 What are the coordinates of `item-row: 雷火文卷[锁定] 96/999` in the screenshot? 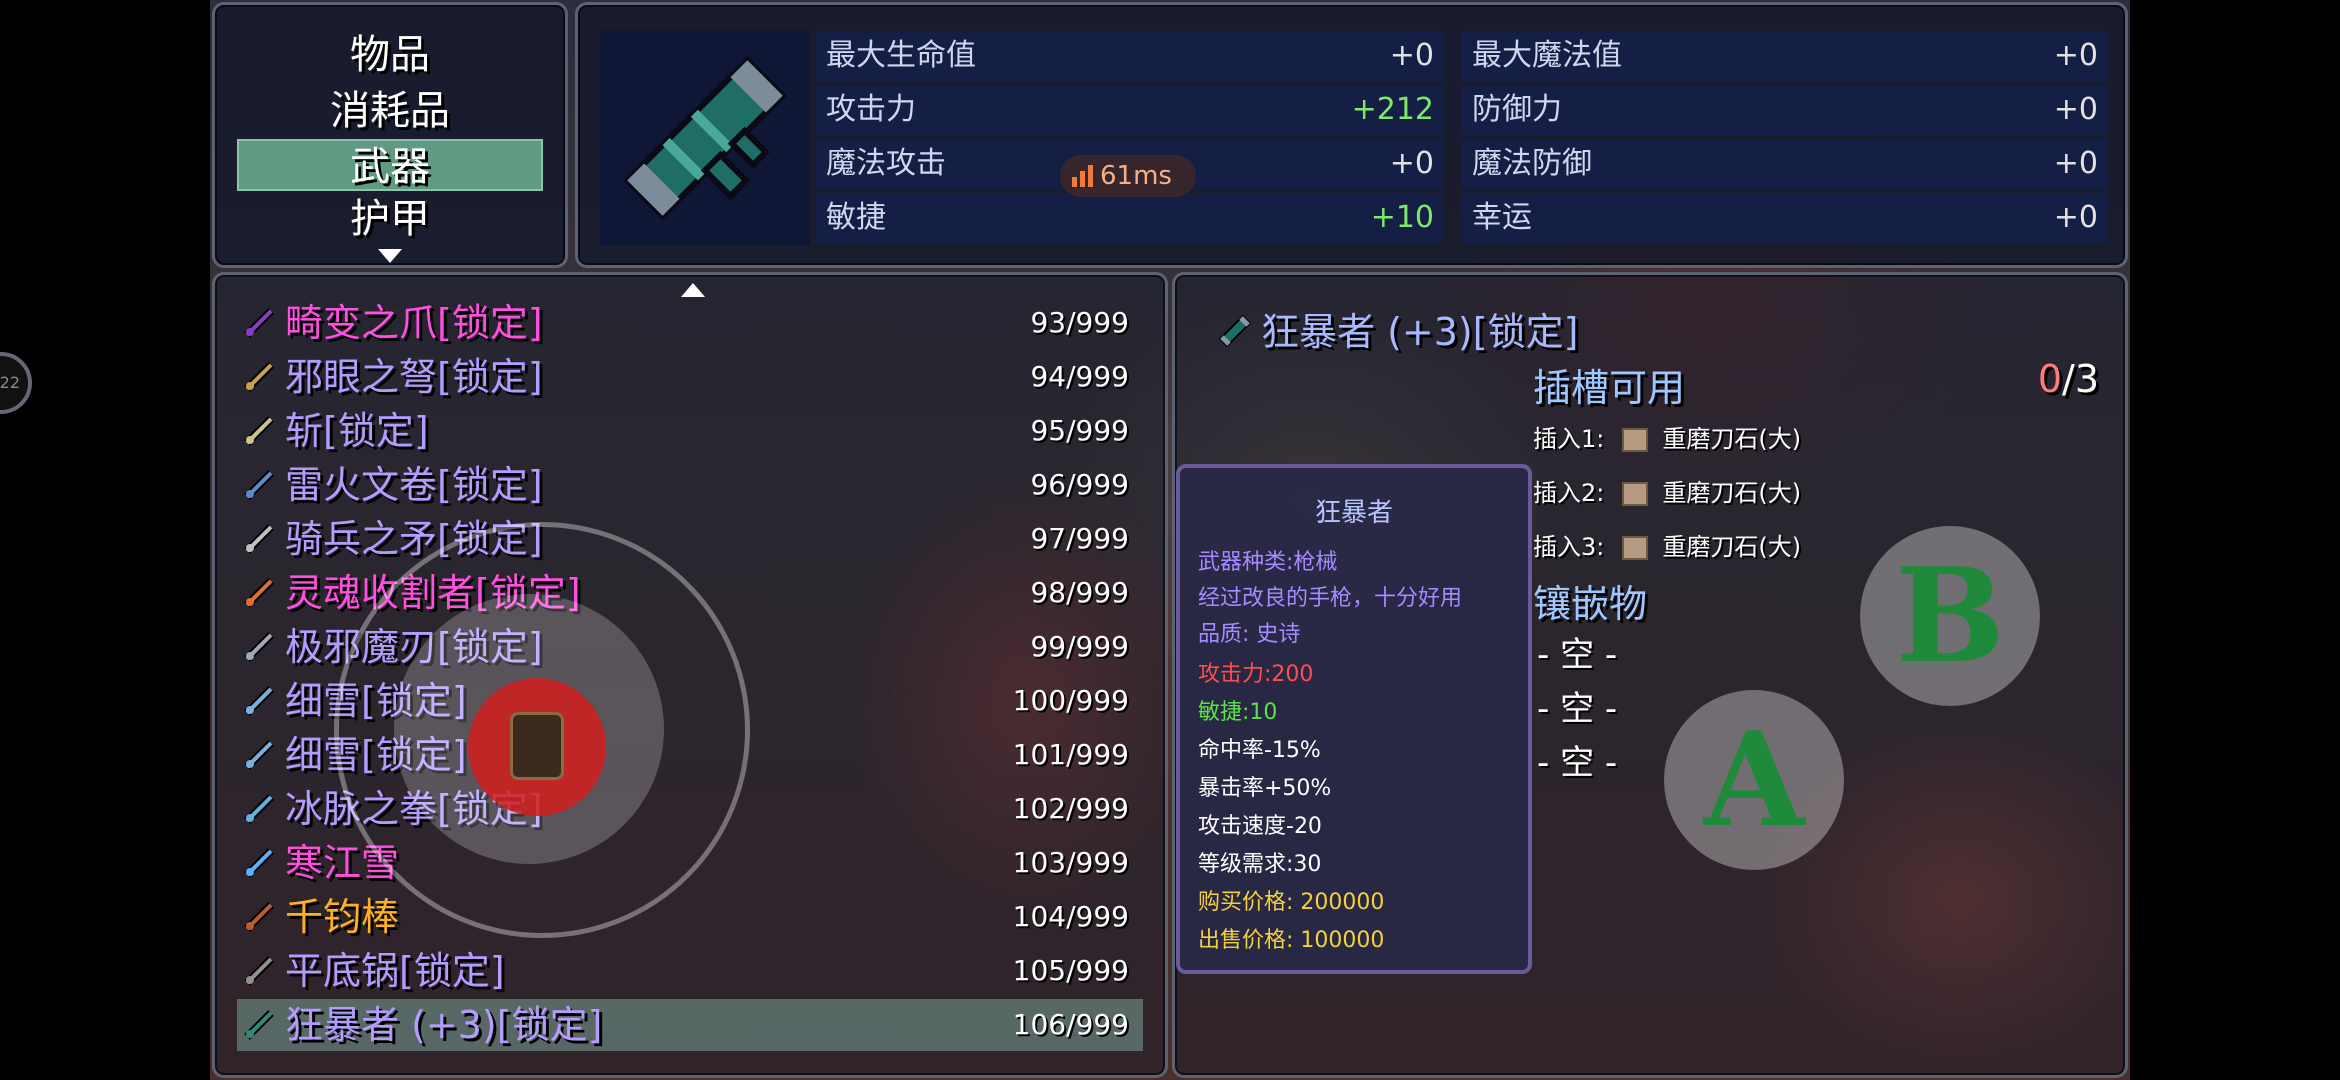 It's located at (690, 485).